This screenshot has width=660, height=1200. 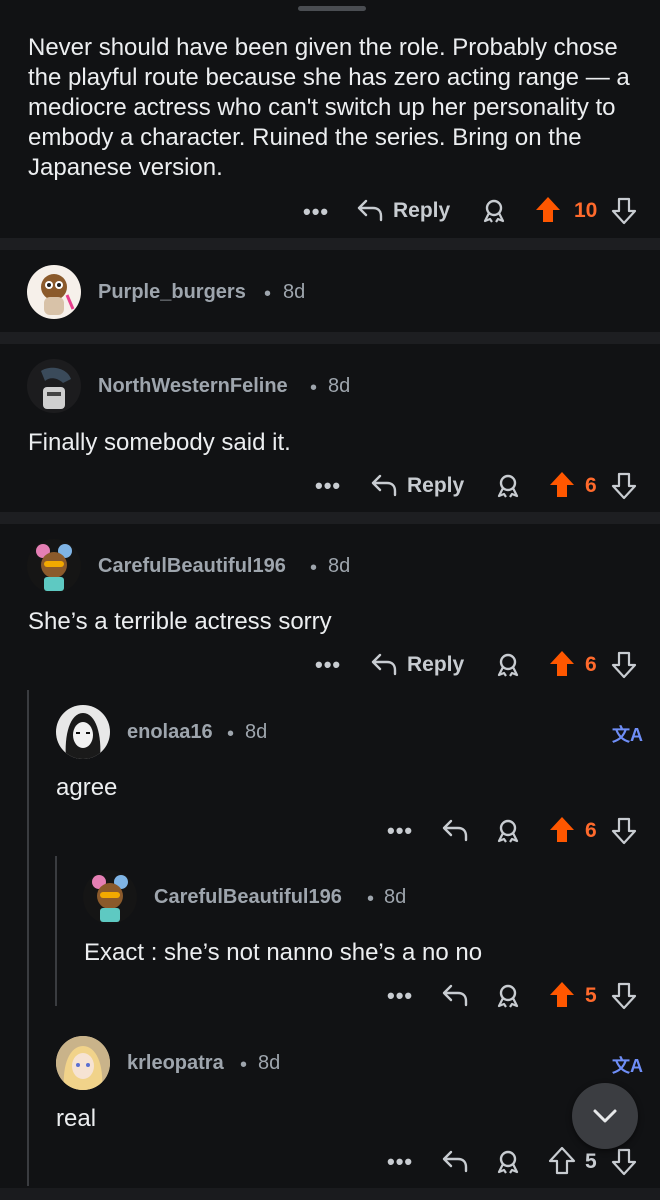 I want to click on username: krleopatra, so click(x=175, y=1063).